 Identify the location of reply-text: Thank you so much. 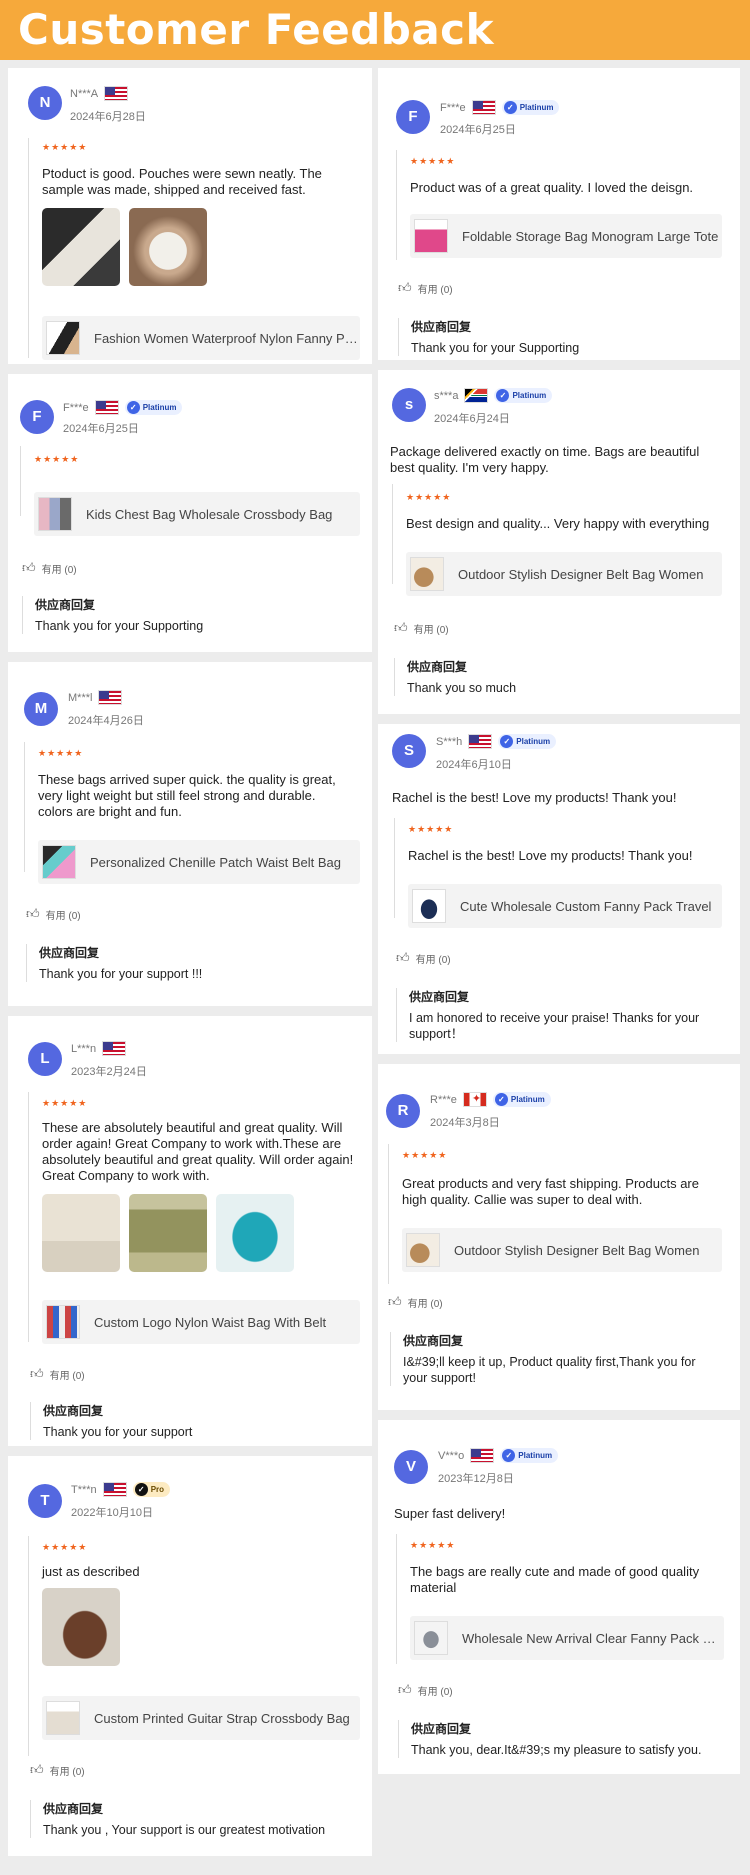
(462, 688).